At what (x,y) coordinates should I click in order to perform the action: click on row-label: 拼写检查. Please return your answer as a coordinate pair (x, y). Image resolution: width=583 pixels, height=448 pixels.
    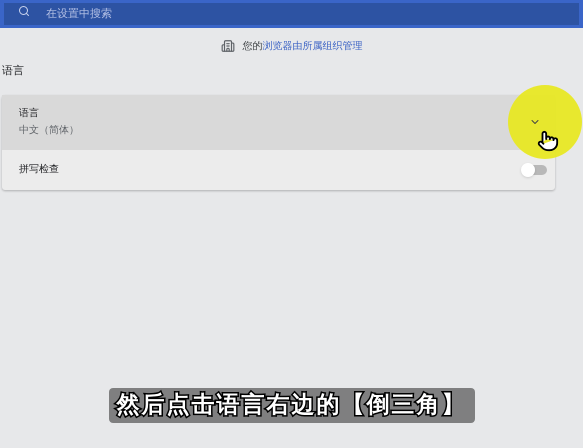
    Looking at the image, I should click on (39, 169).